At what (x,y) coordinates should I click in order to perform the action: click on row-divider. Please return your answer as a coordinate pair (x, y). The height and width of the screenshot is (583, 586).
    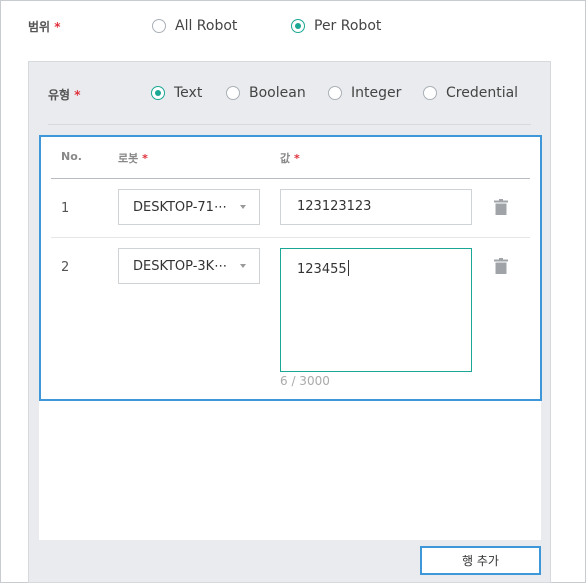
    Looking at the image, I should click on (290, 237).